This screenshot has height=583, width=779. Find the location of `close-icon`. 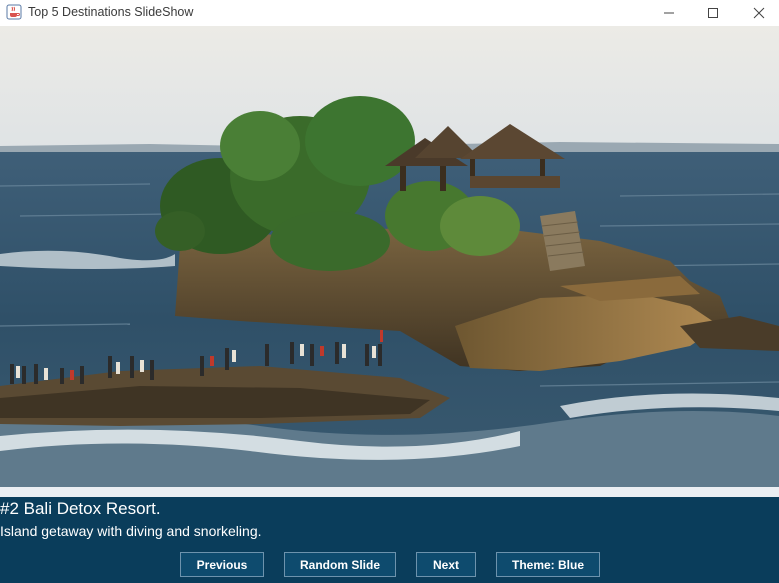

close-icon is located at coordinates (759, 13).